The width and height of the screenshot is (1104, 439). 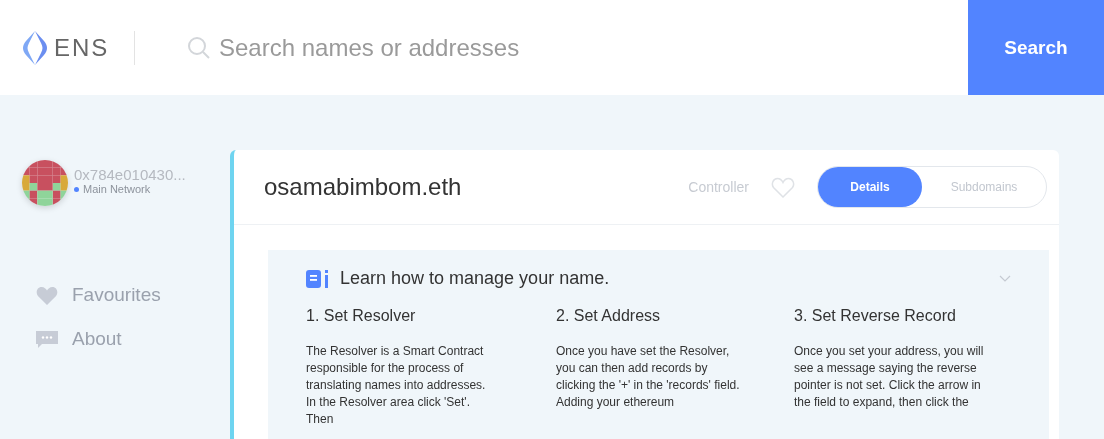 I want to click on step-title: 3. Set Reverse Record, so click(x=875, y=316).